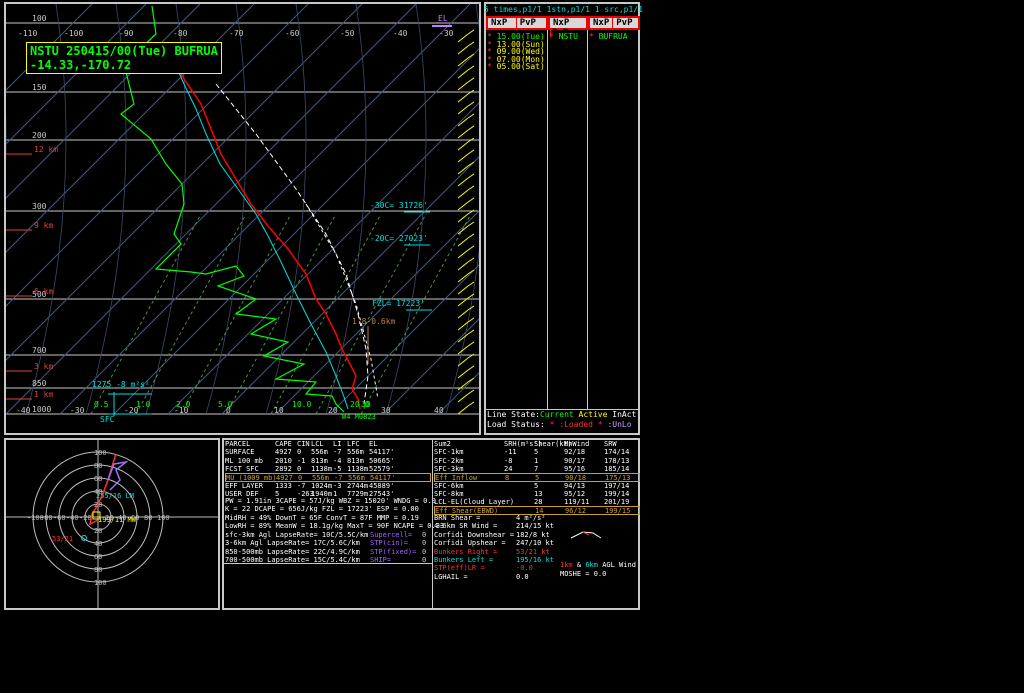 This screenshot has height=693, width=1024. What do you see at coordinates (77, 410) in the screenshot?
I see `temp-tick-label: -30` at bounding box center [77, 410].